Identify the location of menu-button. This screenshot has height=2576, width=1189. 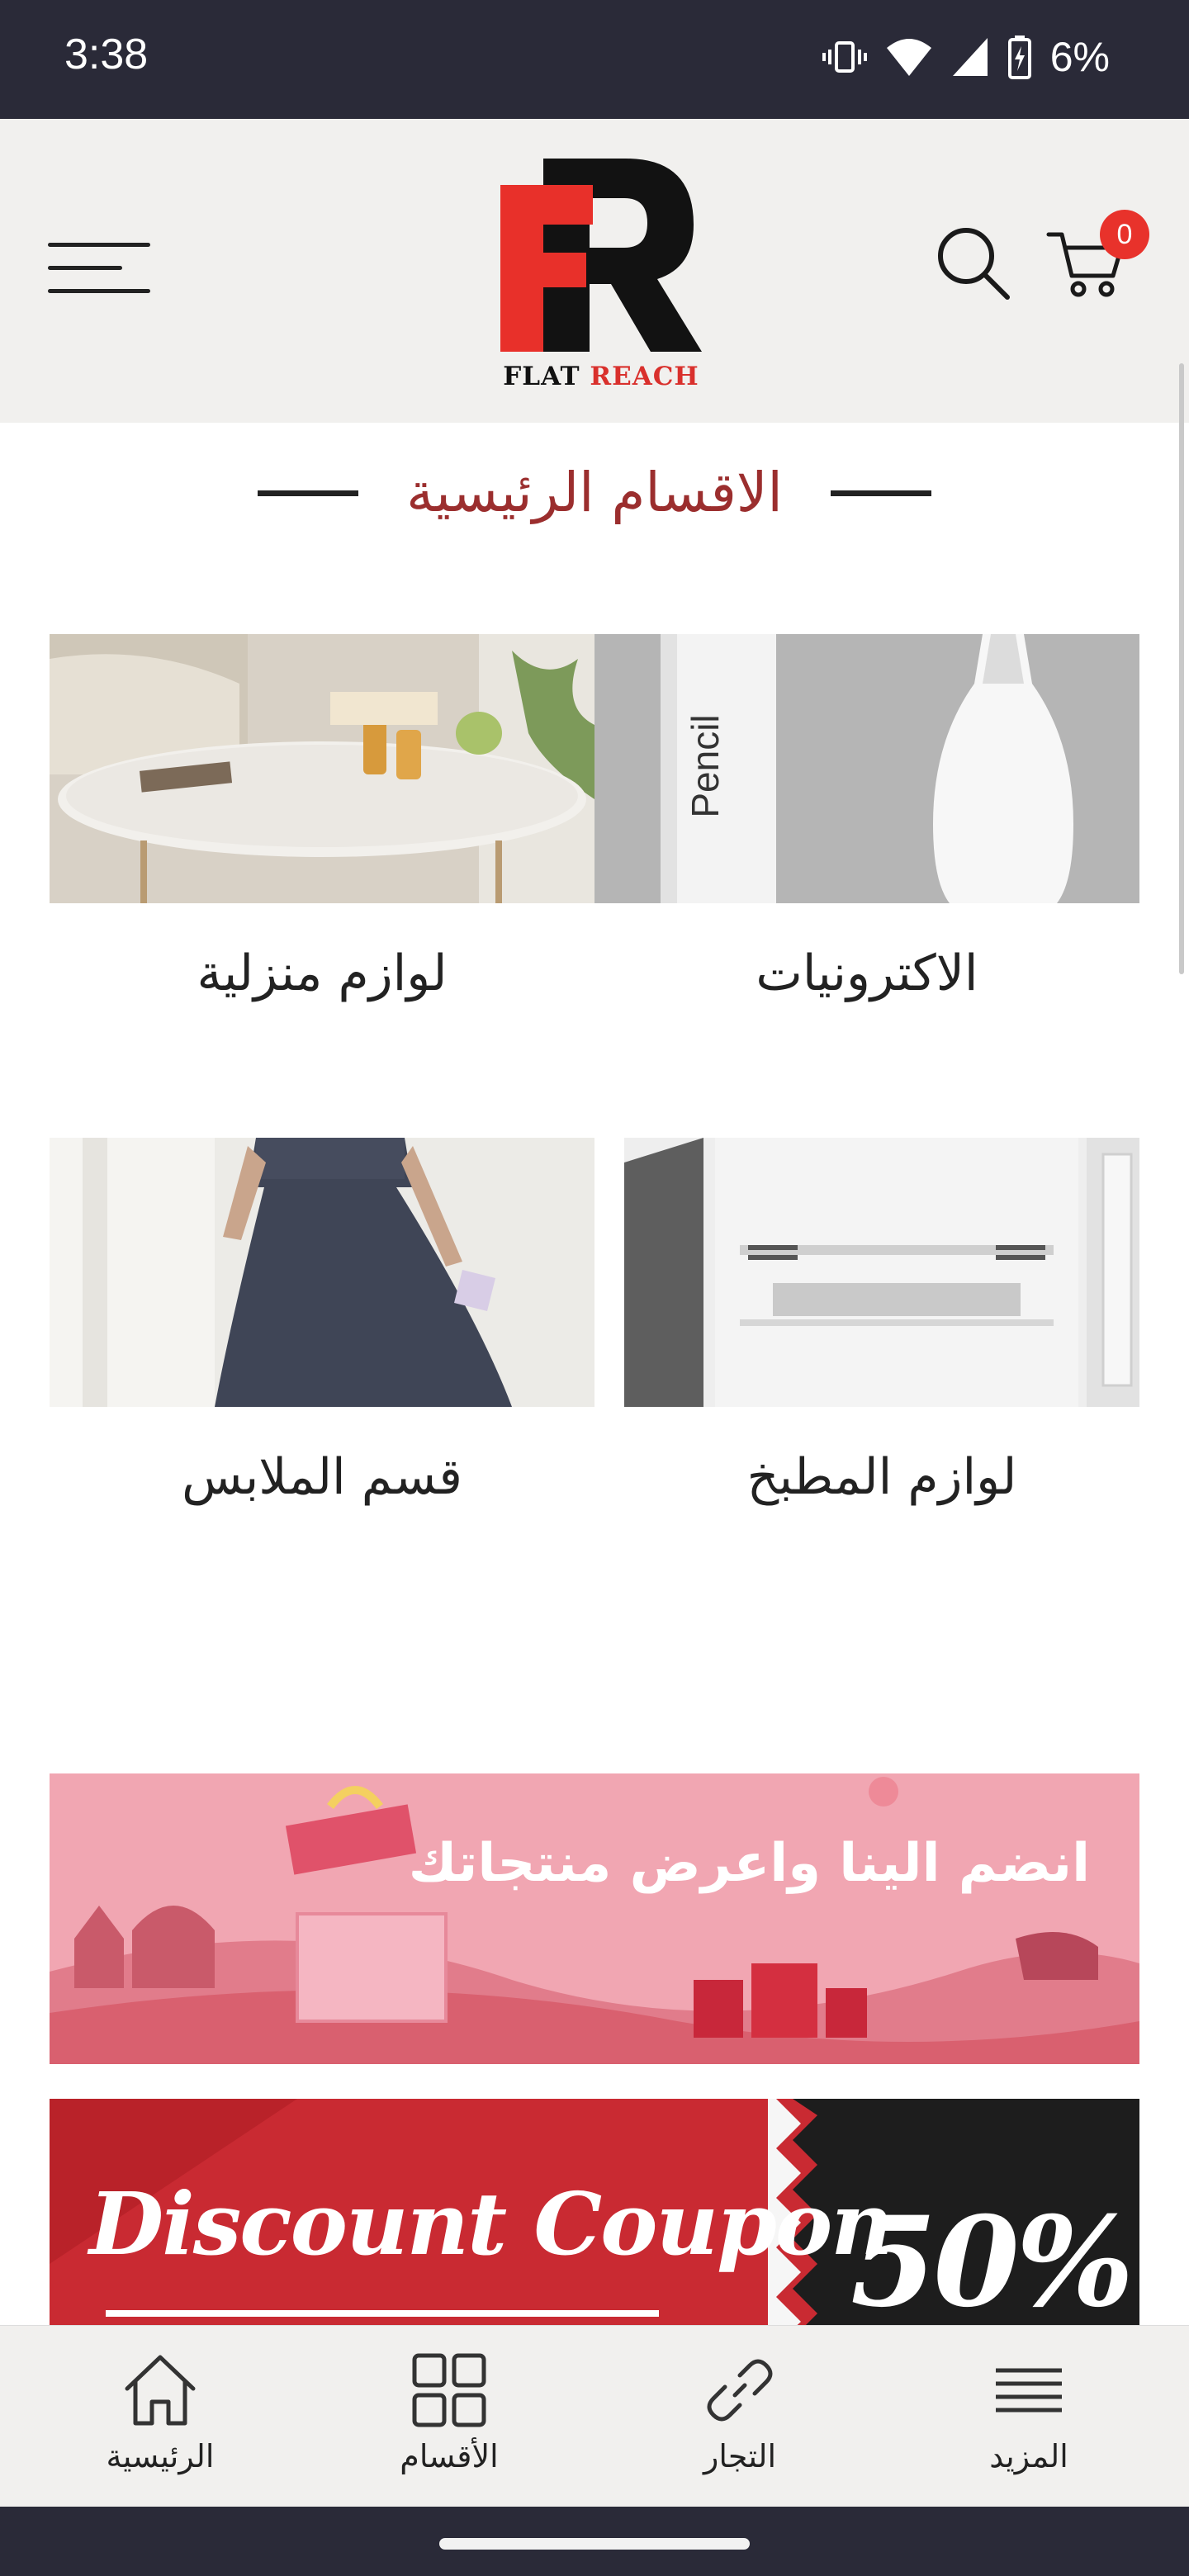
(99, 267).